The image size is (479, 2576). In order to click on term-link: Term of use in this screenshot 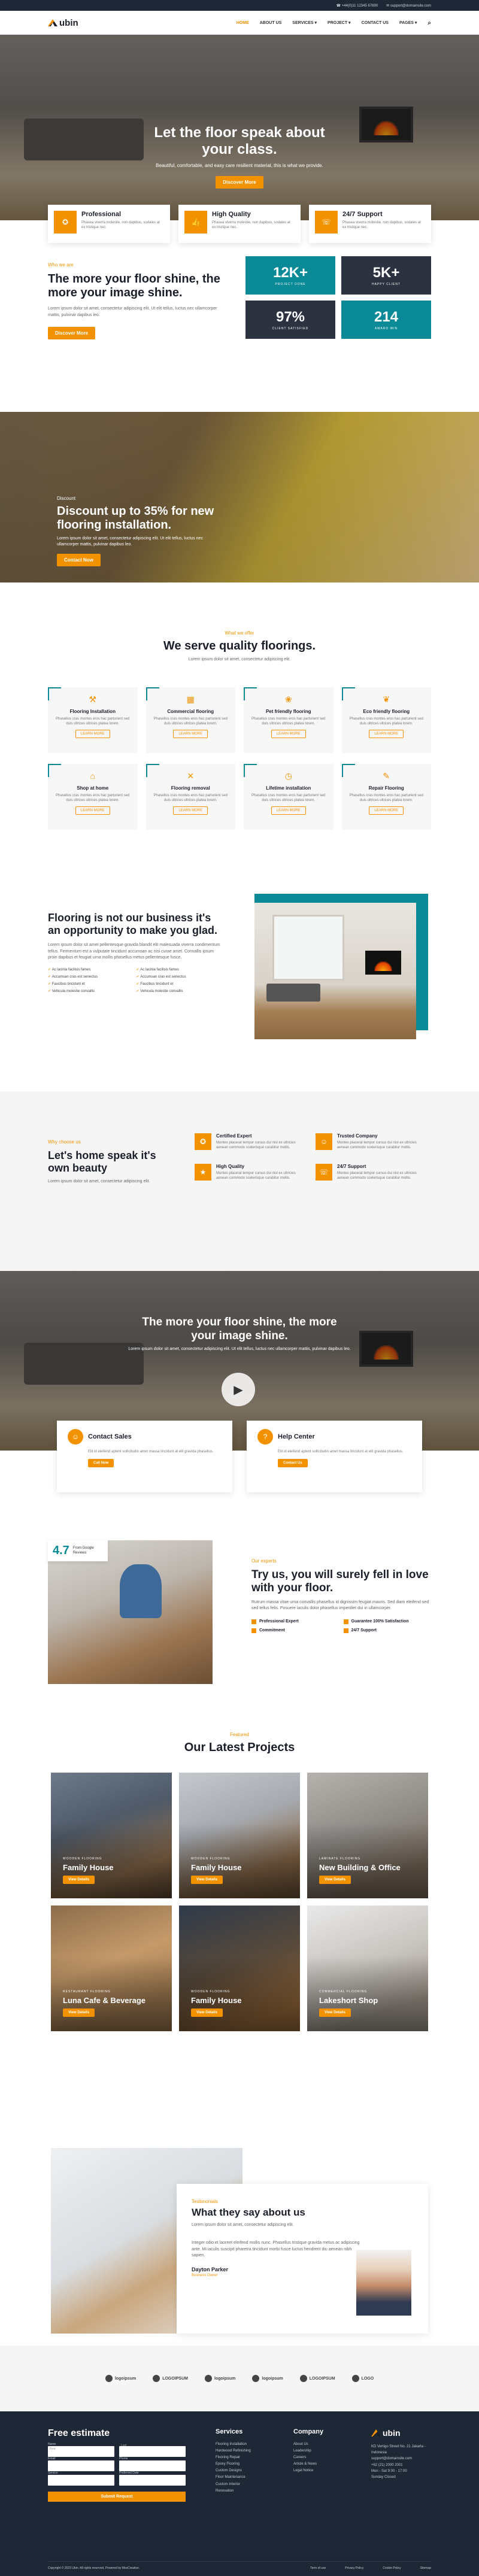, I will do `click(318, 2568)`.